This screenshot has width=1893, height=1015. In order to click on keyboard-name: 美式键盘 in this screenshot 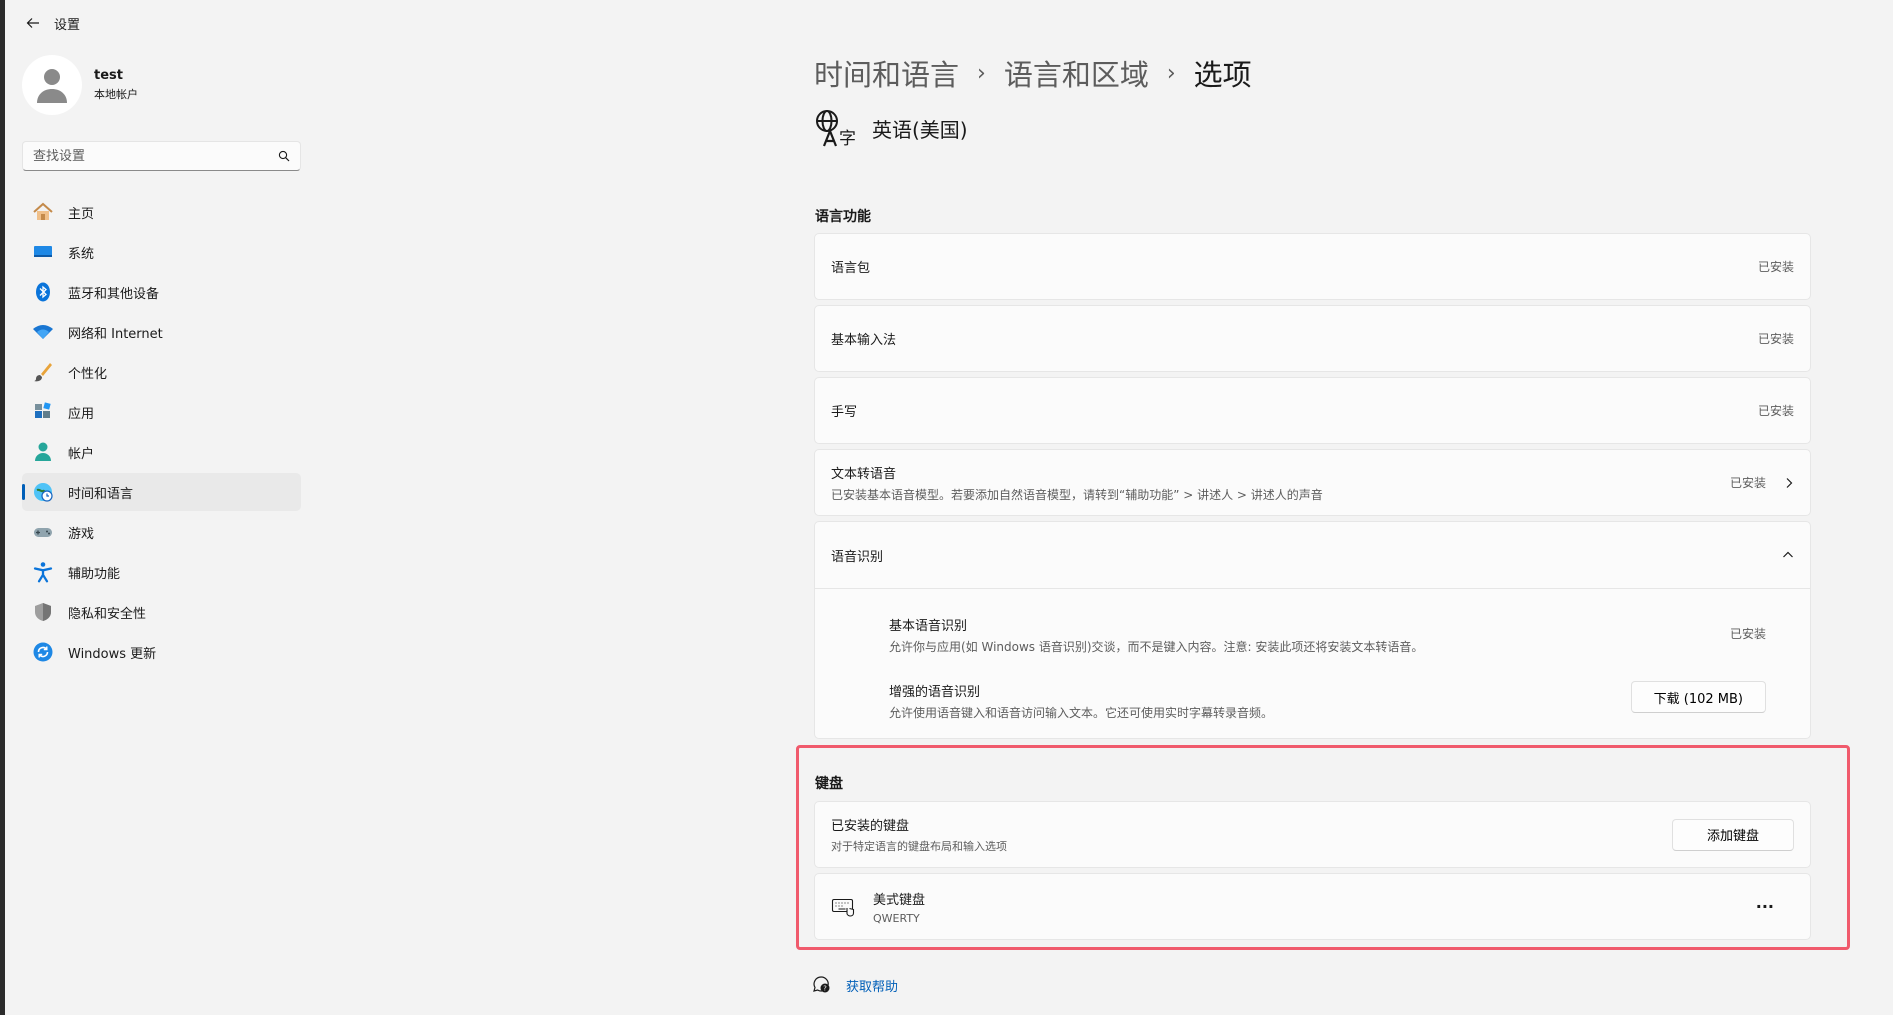, I will do `click(899, 900)`.